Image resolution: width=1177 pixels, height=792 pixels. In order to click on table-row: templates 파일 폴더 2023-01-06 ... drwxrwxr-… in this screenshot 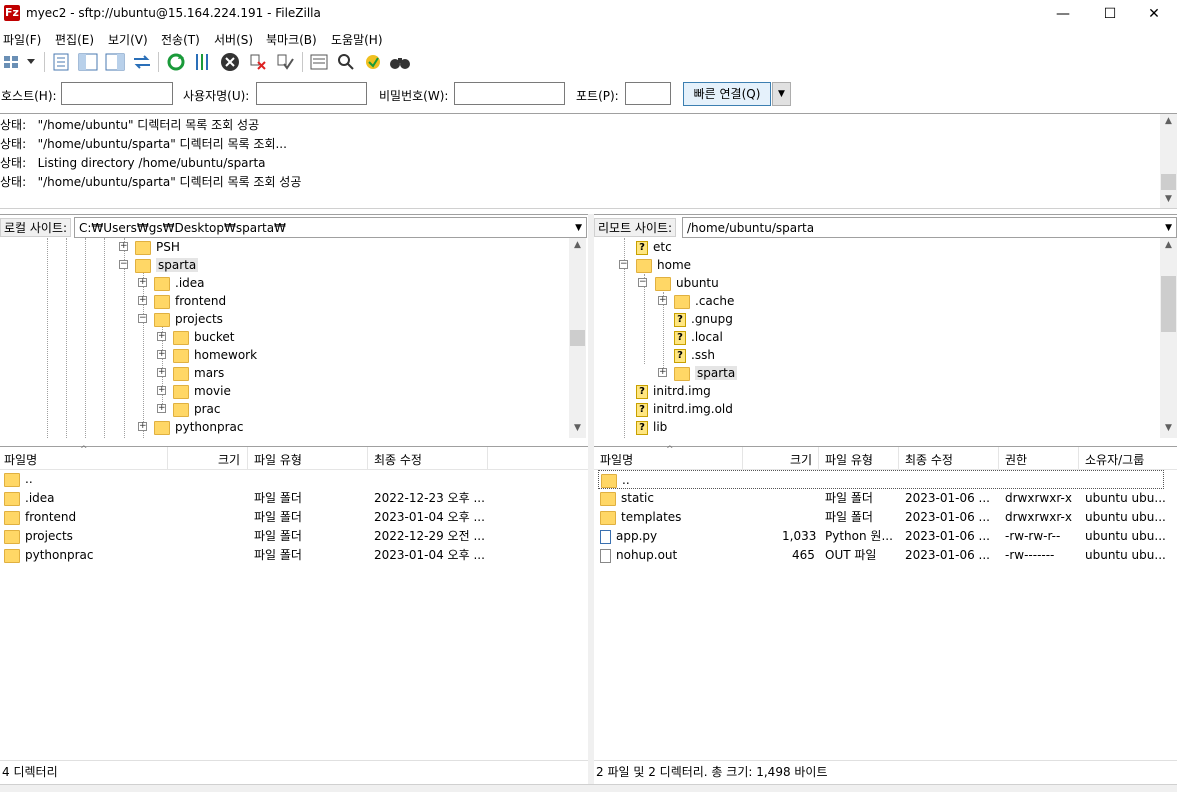, I will do `click(885, 517)`.